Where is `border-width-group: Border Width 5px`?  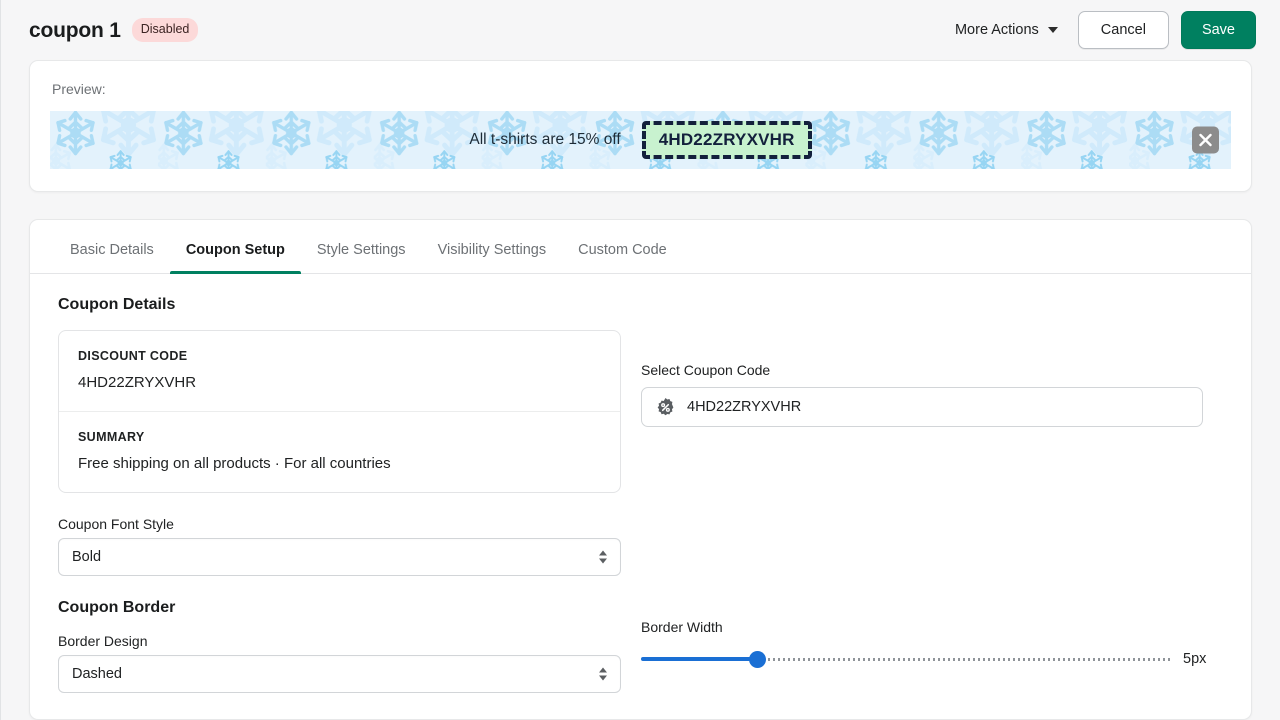 border-width-group: Border Width 5px is located at coordinates (932, 643).